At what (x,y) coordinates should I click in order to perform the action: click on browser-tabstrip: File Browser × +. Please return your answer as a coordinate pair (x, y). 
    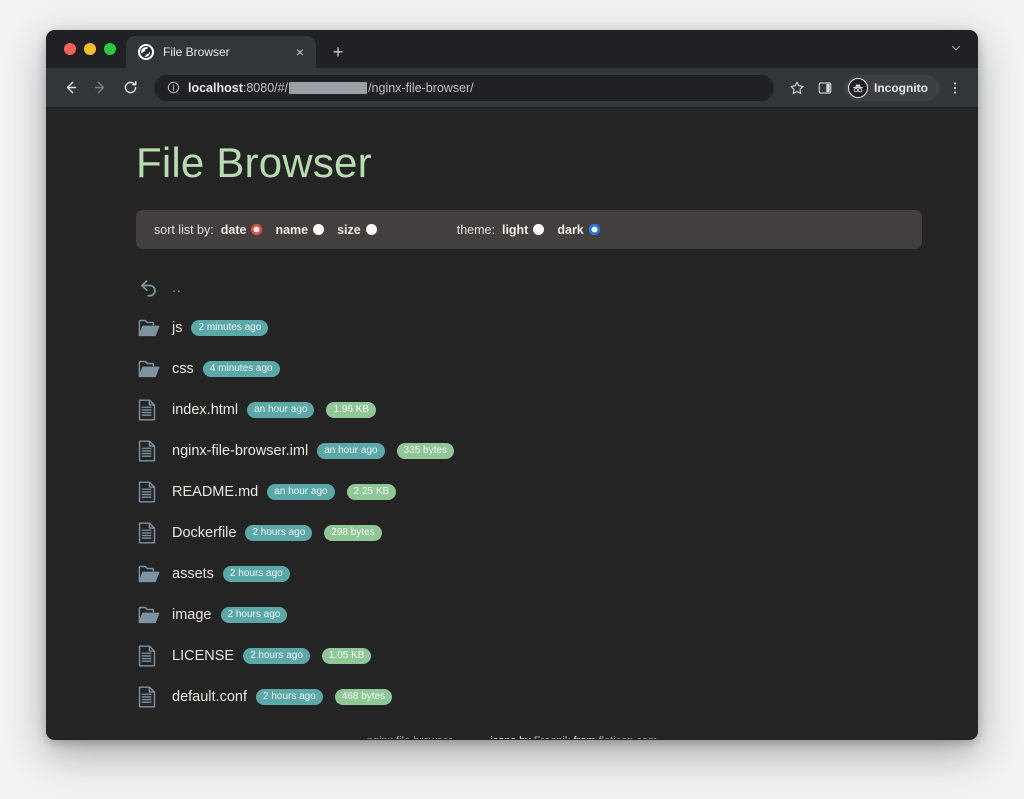
    Looking at the image, I should click on (512, 49).